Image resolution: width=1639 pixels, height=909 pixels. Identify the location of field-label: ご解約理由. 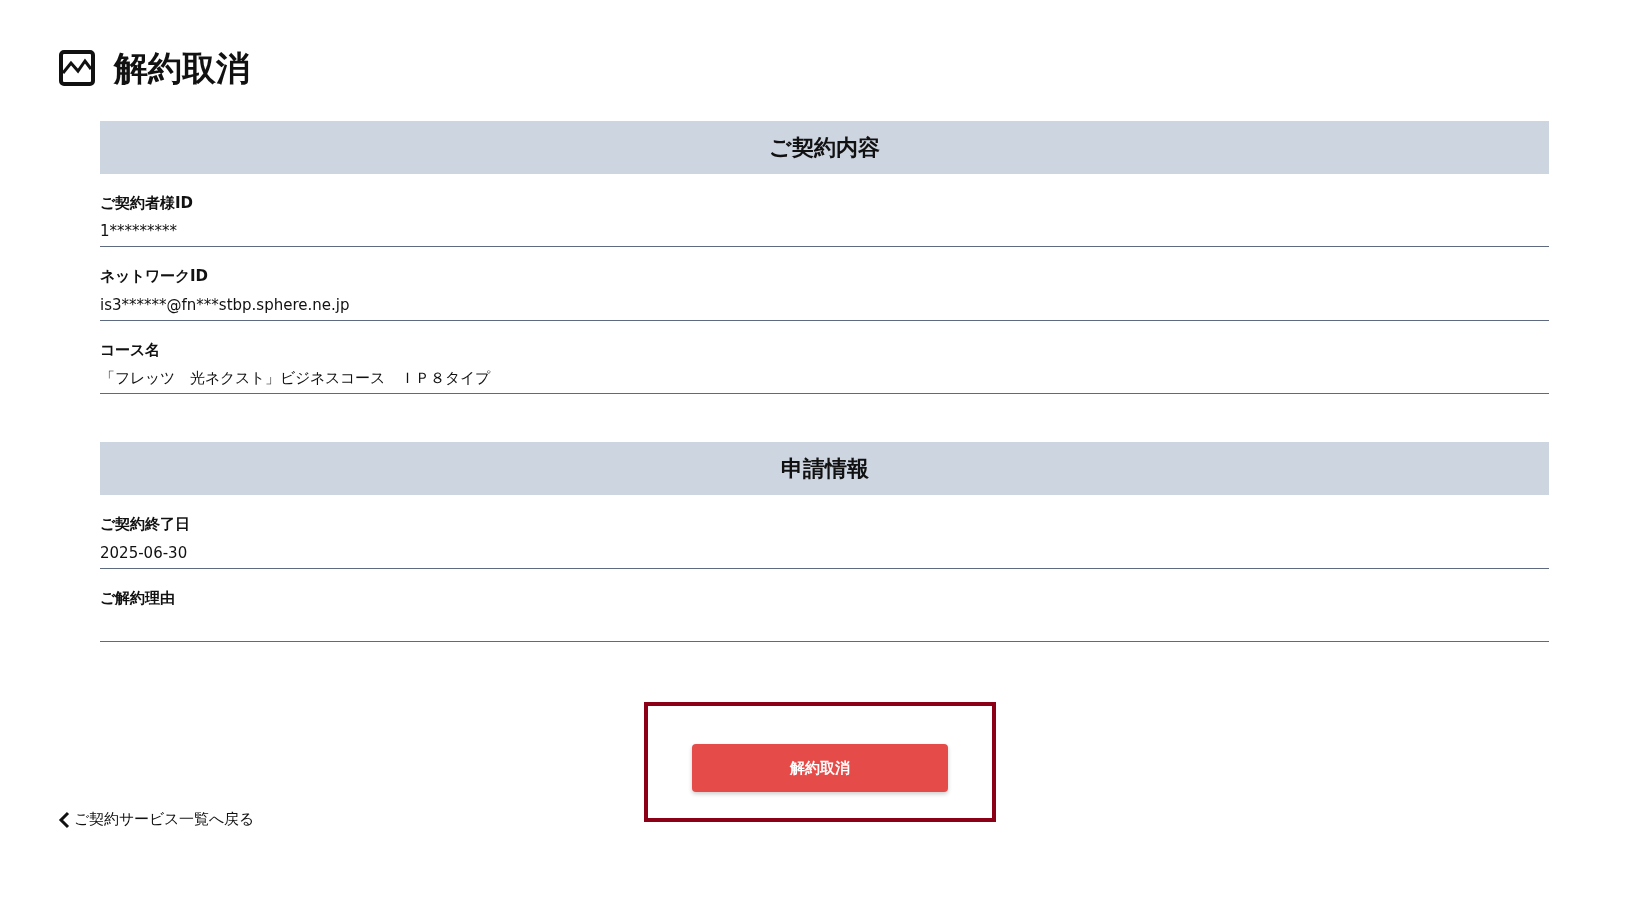
(138, 598).